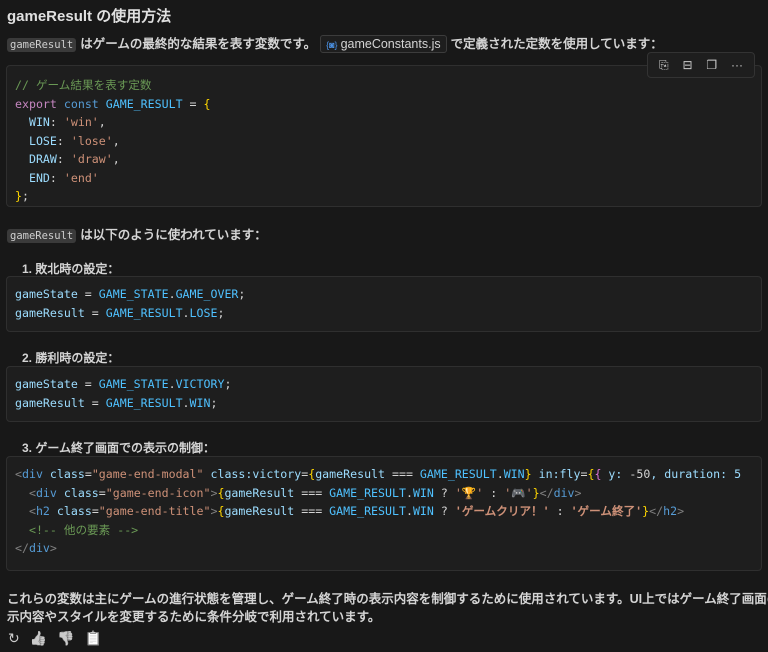 The image size is (768, 652). Describe the element at coordinates (77, 529) in the screenshot. I see `code-token: <!-- 他の要素 -->` at that location.